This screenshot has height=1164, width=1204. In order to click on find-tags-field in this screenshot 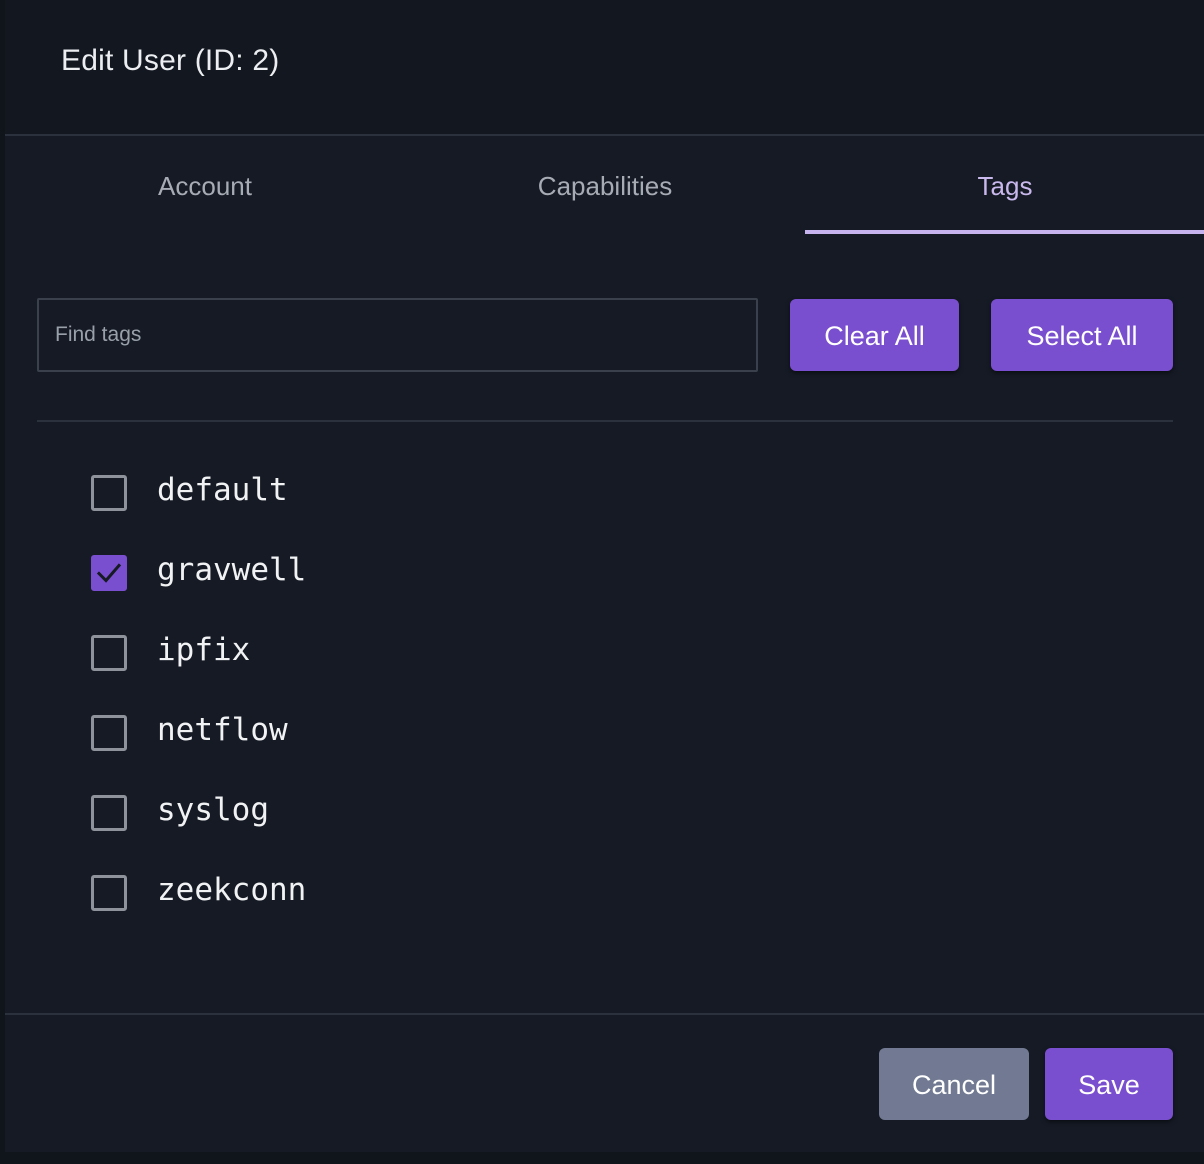, I will do `click(397, 335)`.